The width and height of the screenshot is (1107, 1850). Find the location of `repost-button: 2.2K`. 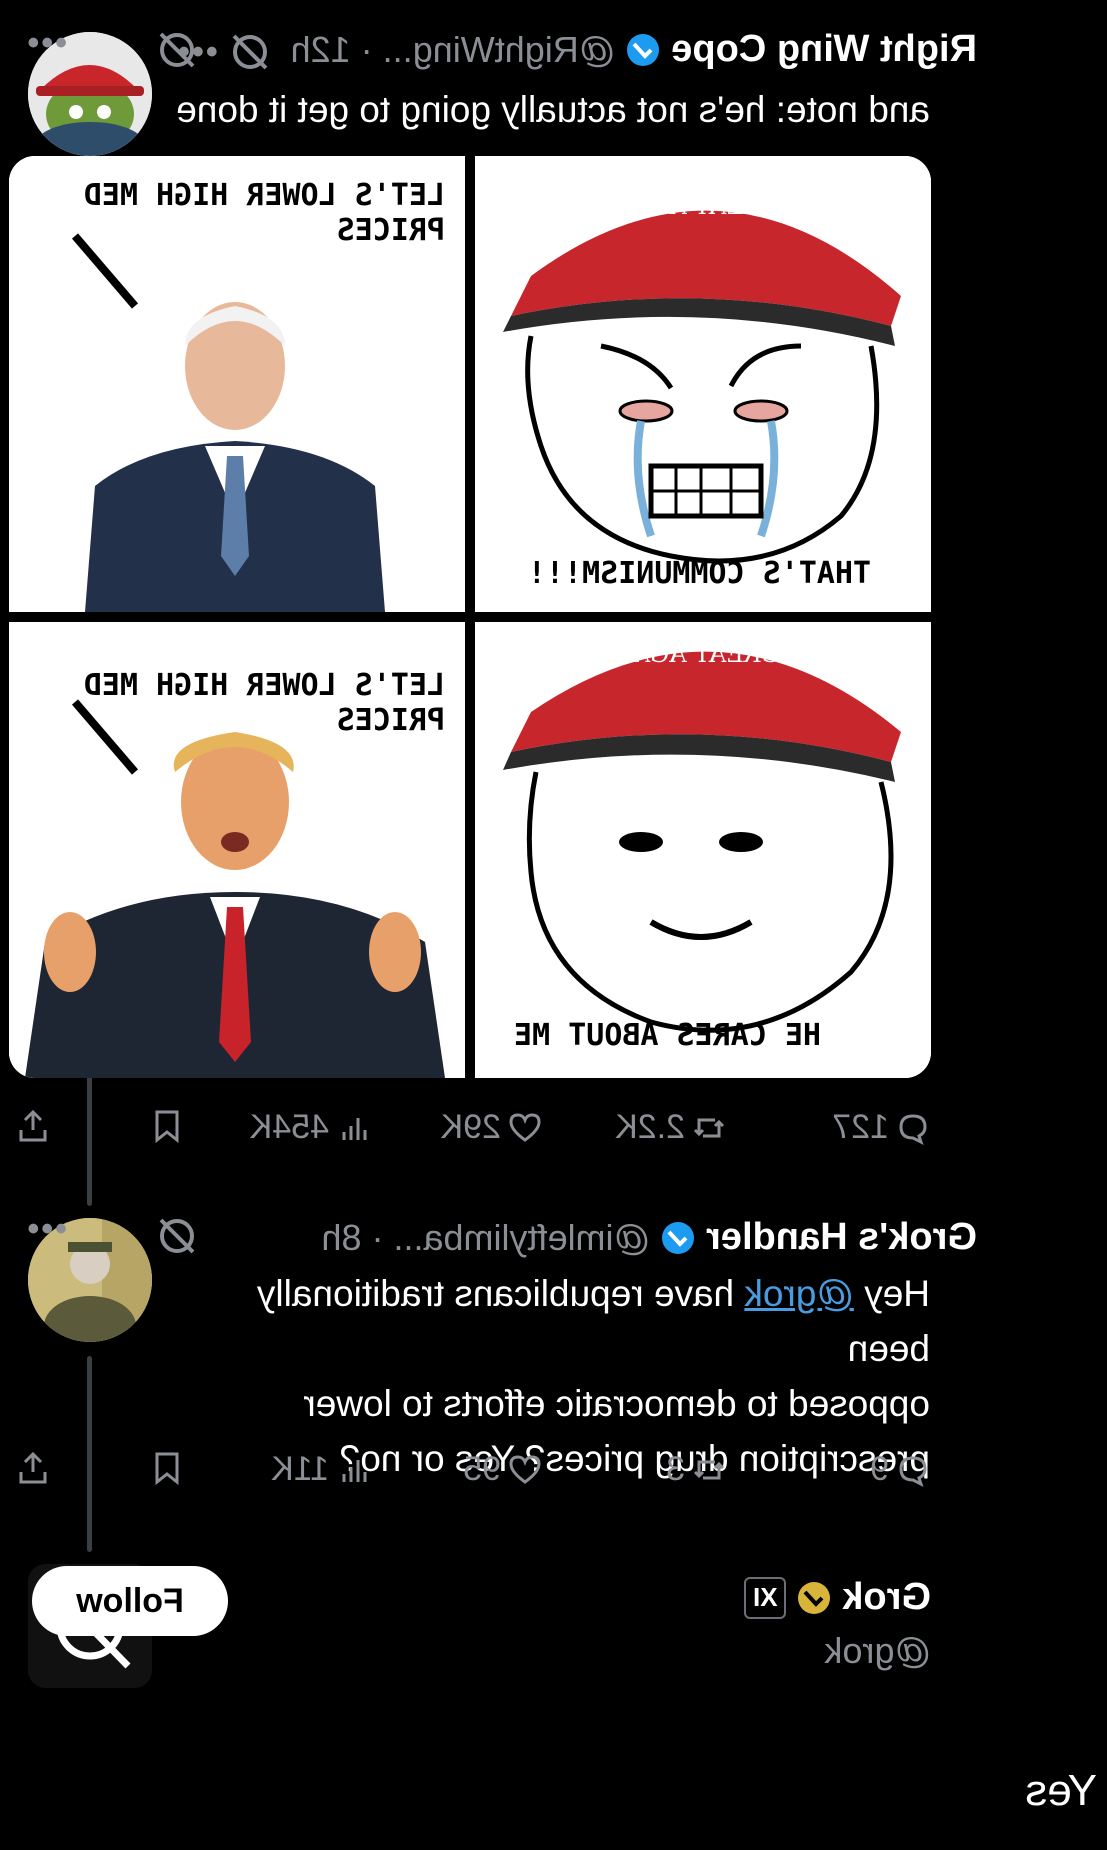

repost-button: 2.2K is located at coordinates (671, 1127).